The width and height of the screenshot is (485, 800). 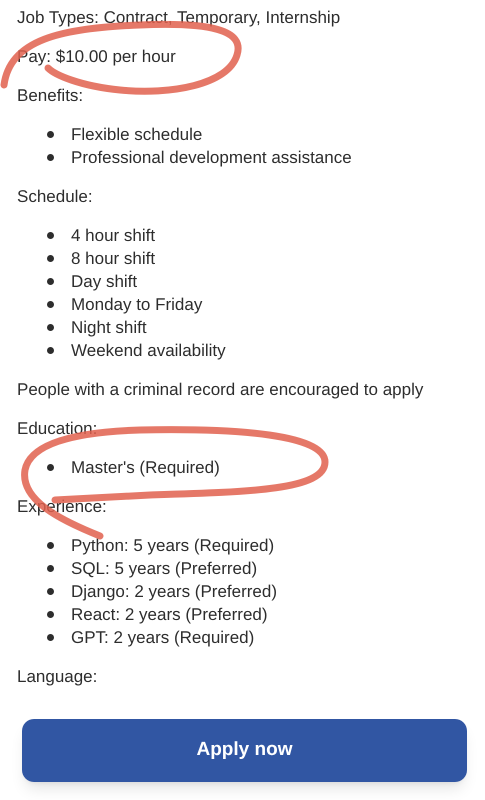 What do you see at coordinates (113, 236) in the screenshot?
I see `list-item: 4 hour shift` at bounding box center [113, 236].